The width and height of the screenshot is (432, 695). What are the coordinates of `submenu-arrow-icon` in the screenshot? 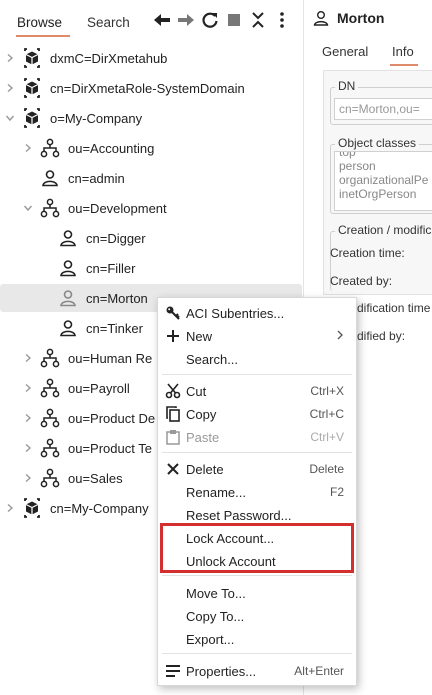 It's located at (340, 336).